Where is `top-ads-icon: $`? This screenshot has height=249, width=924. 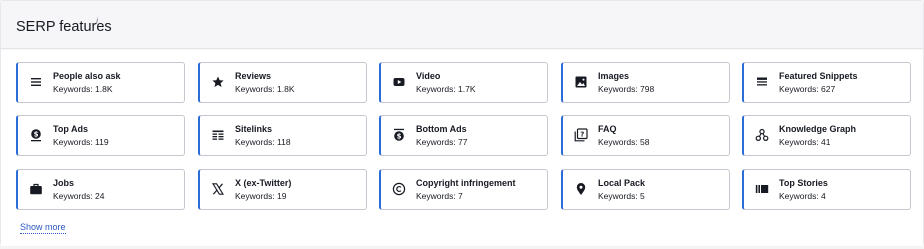 top-ads-icon: $ is located at coordinates (36, 135).